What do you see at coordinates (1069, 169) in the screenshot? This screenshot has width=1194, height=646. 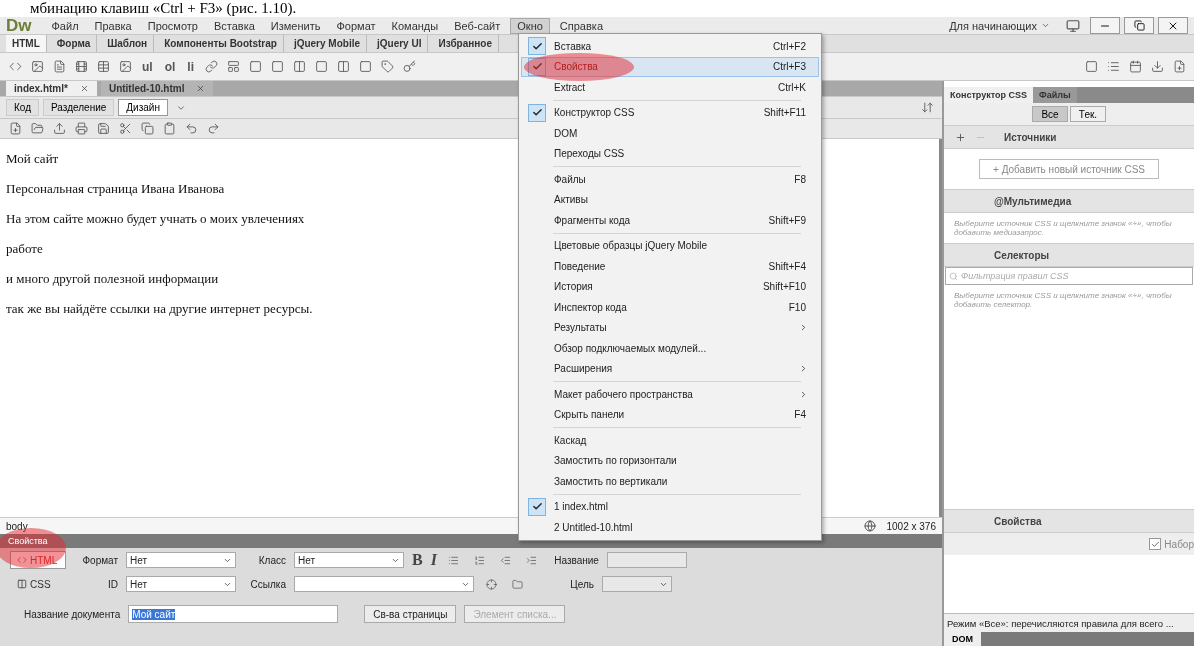 I see `add-source-button: + Добавить новый источник CSS` at bounding box center [1069, 169].